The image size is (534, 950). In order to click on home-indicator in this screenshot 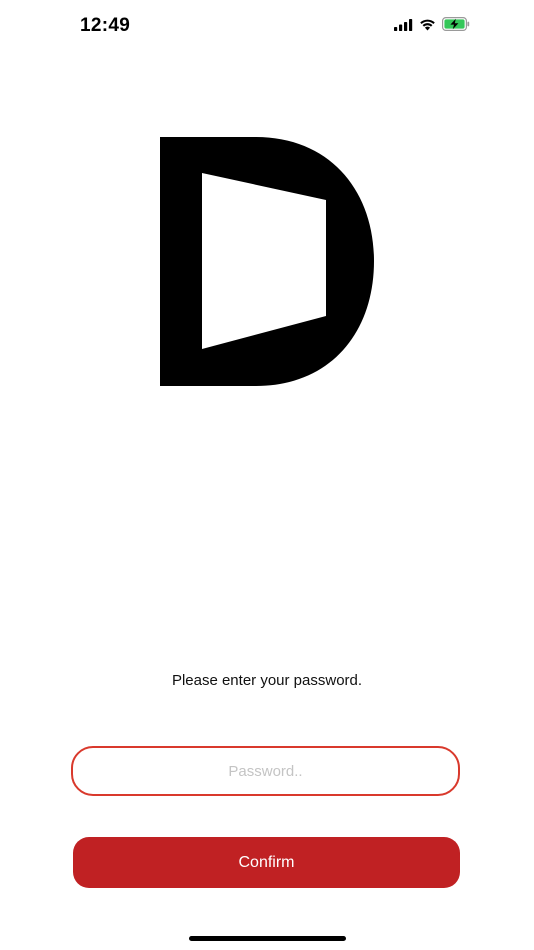, I will do `click(267, 938)`.